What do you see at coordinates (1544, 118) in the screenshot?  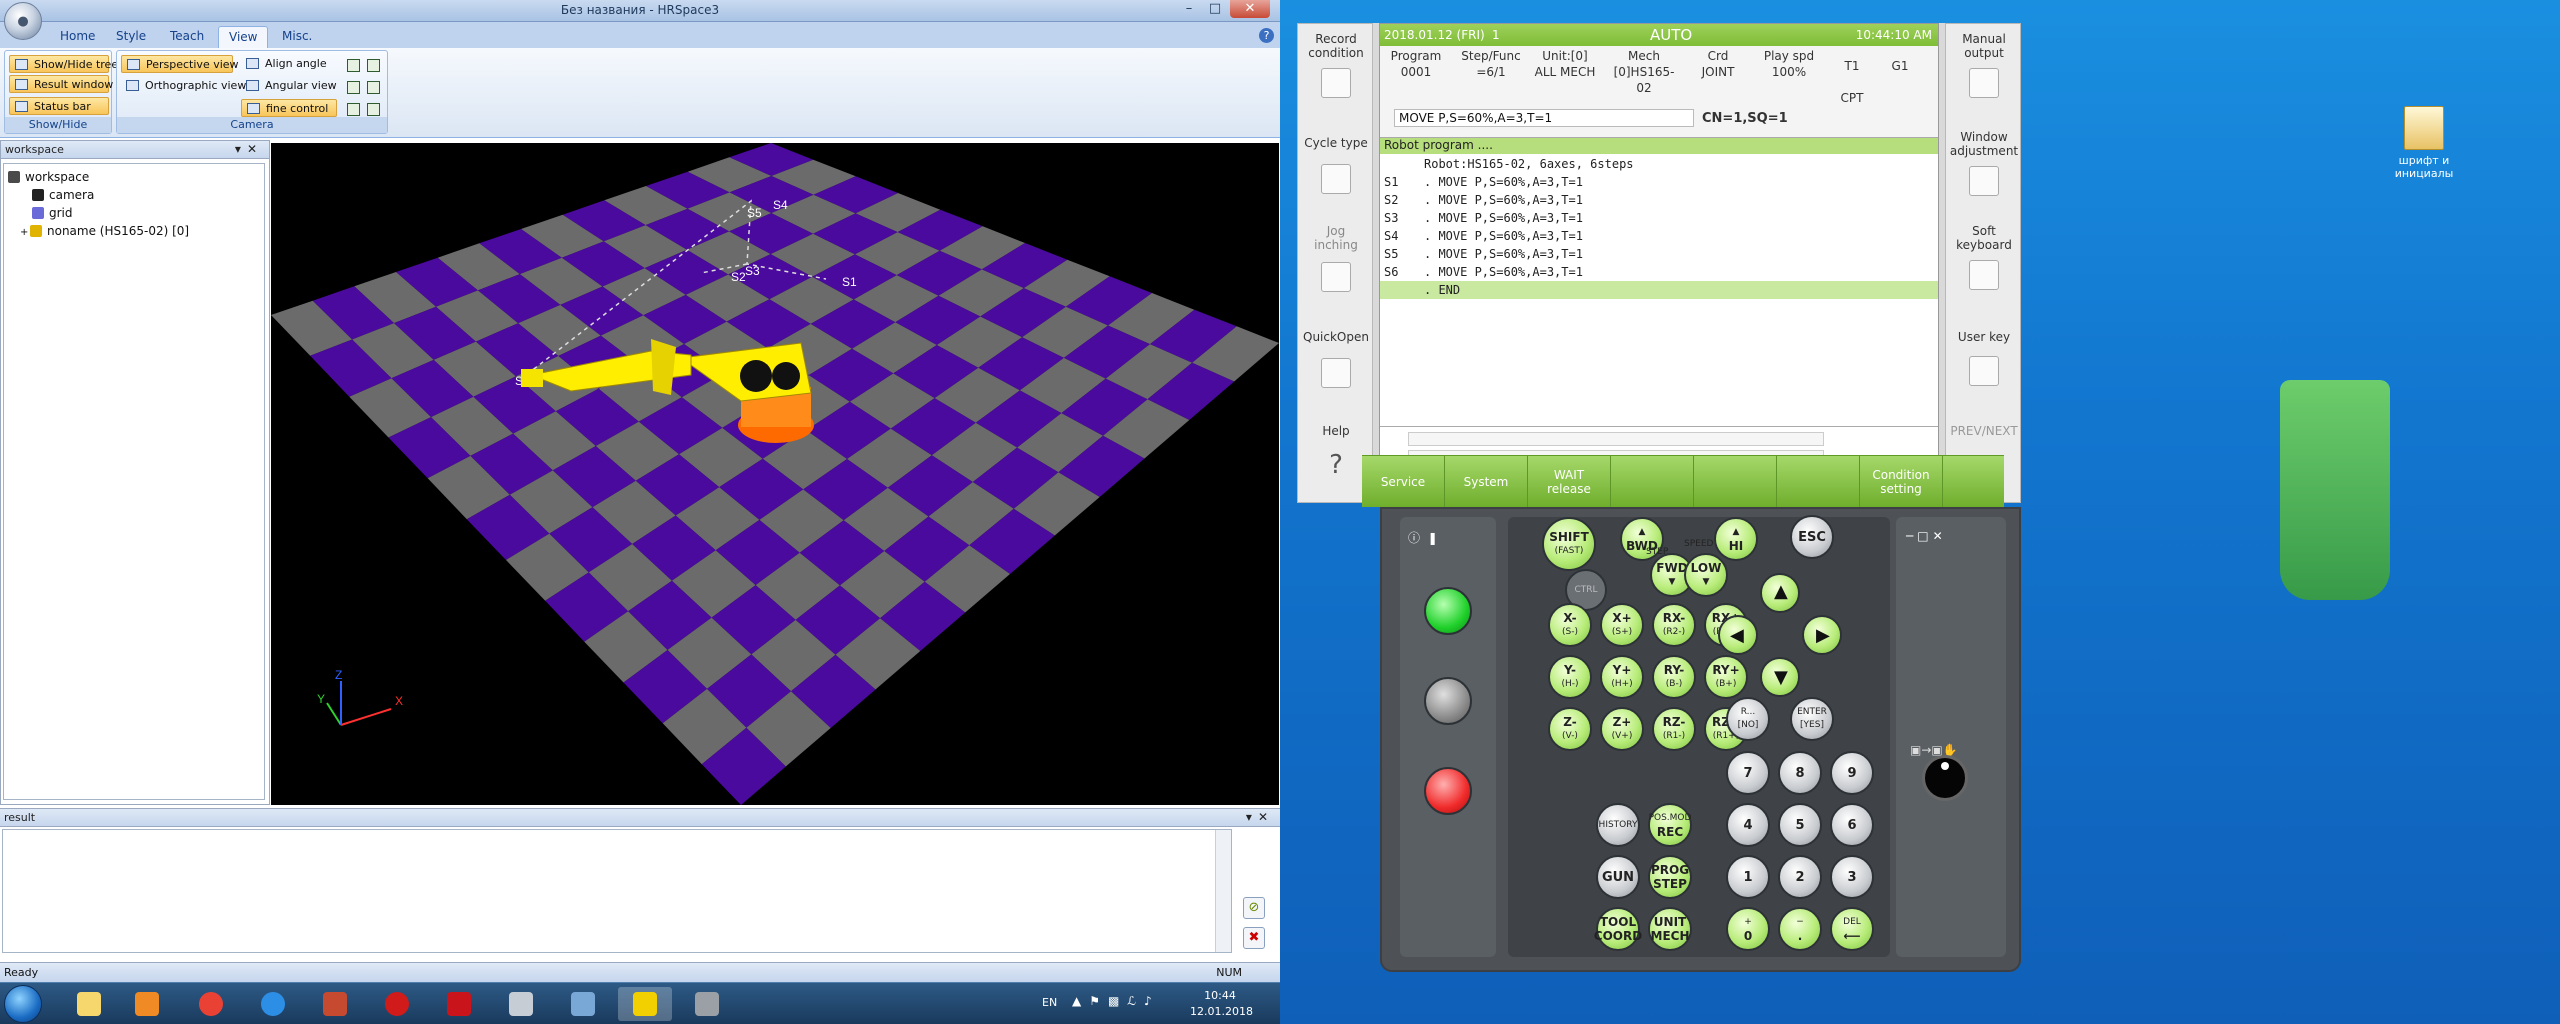 I see `command-line: MOVE P,S=60%,A=3,T=1` at bounding box center [1544, 118].